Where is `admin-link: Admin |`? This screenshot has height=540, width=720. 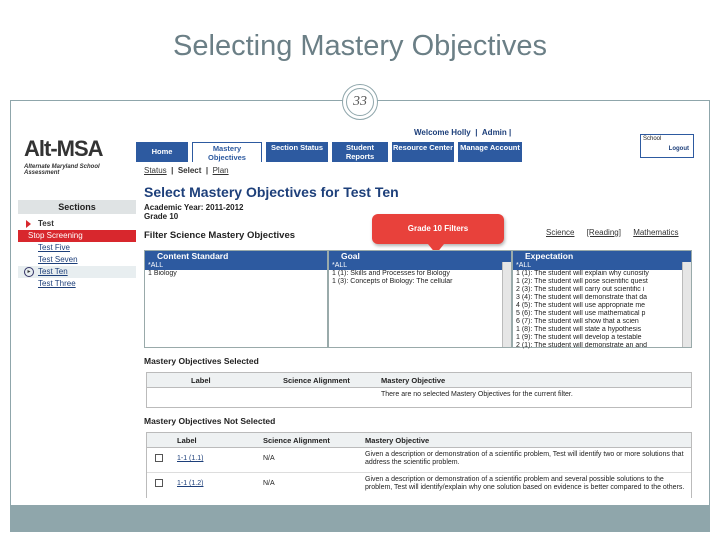 admin-link: Admin | is located at coordinates (496, 132).